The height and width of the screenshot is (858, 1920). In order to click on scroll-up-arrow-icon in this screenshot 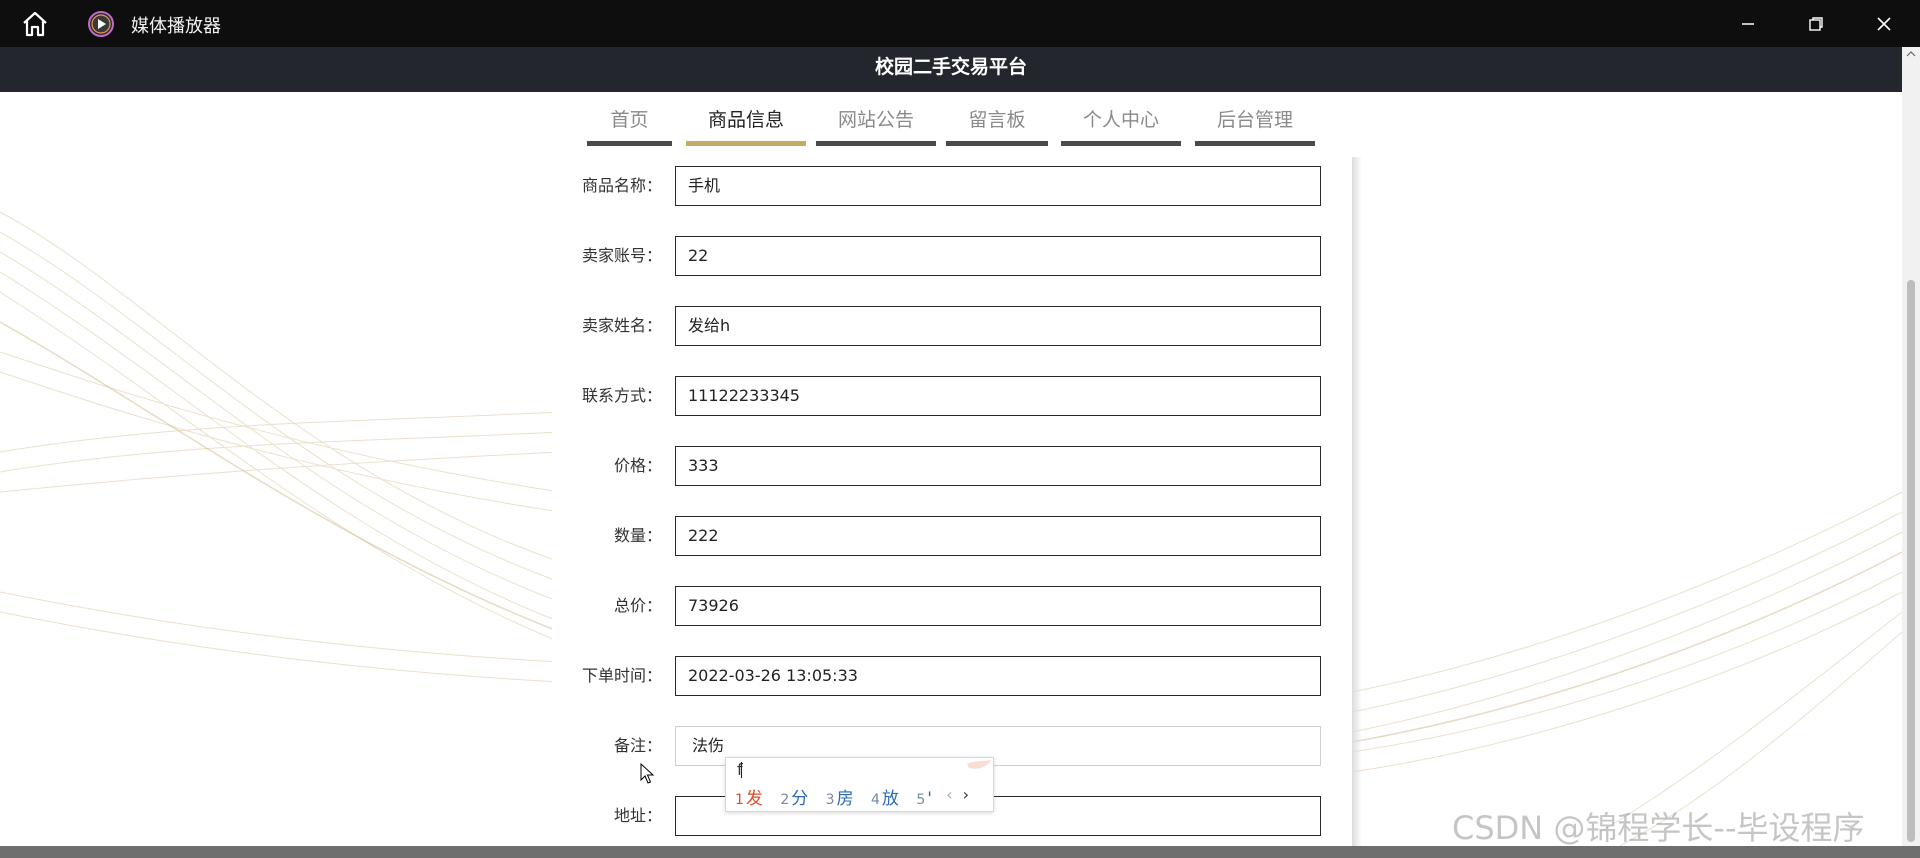, I will do `click(1911, 54)`.